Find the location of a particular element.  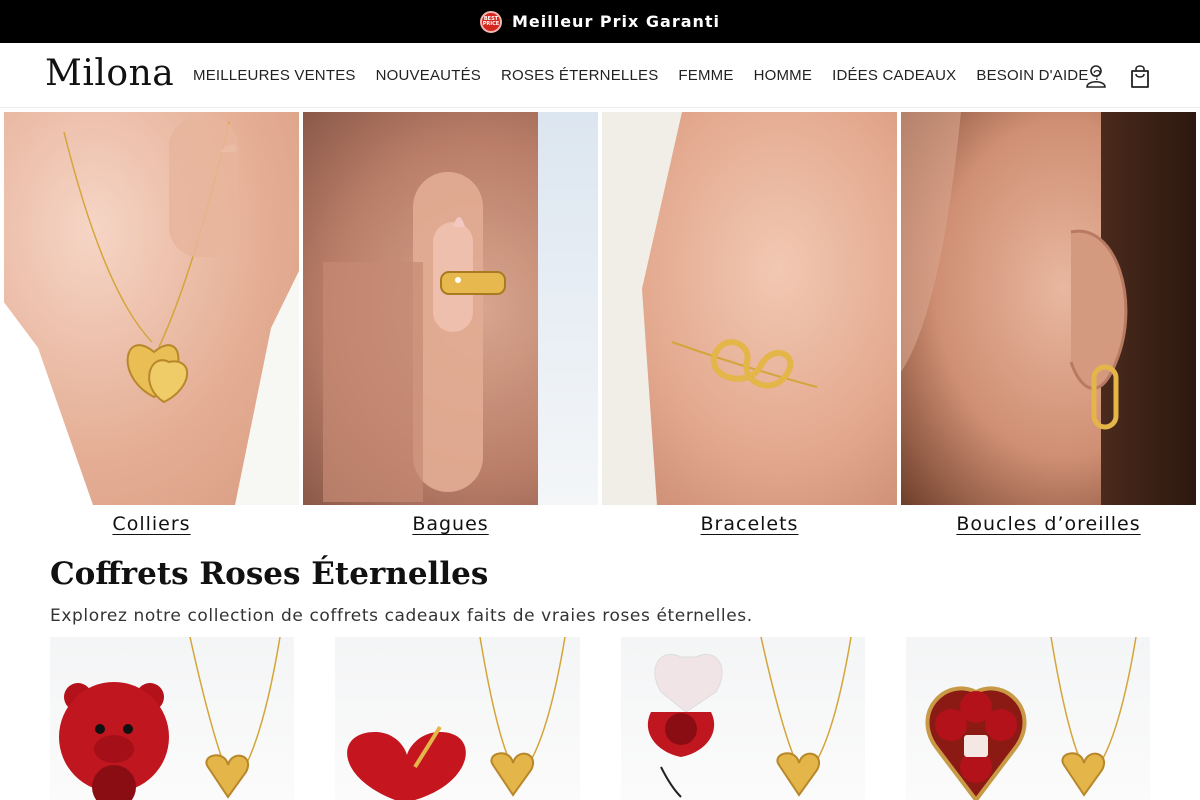

nav-item-gift-ideas: IDÉES CADEAUX is located at coordinates (894, 75).